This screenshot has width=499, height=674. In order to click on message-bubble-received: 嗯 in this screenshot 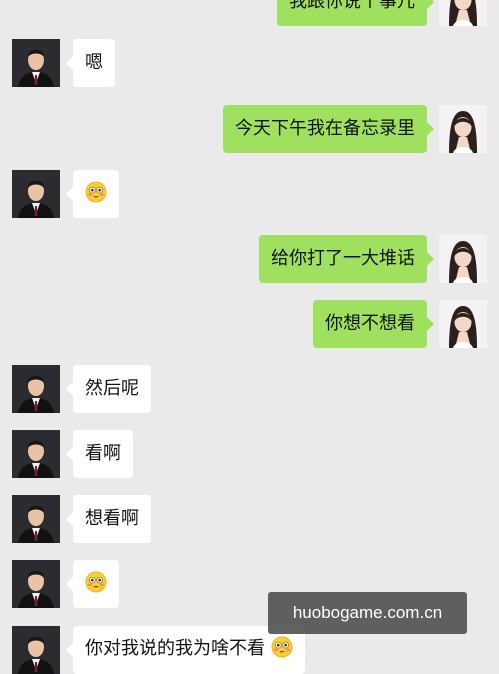, I will do `click(90, 63)`.